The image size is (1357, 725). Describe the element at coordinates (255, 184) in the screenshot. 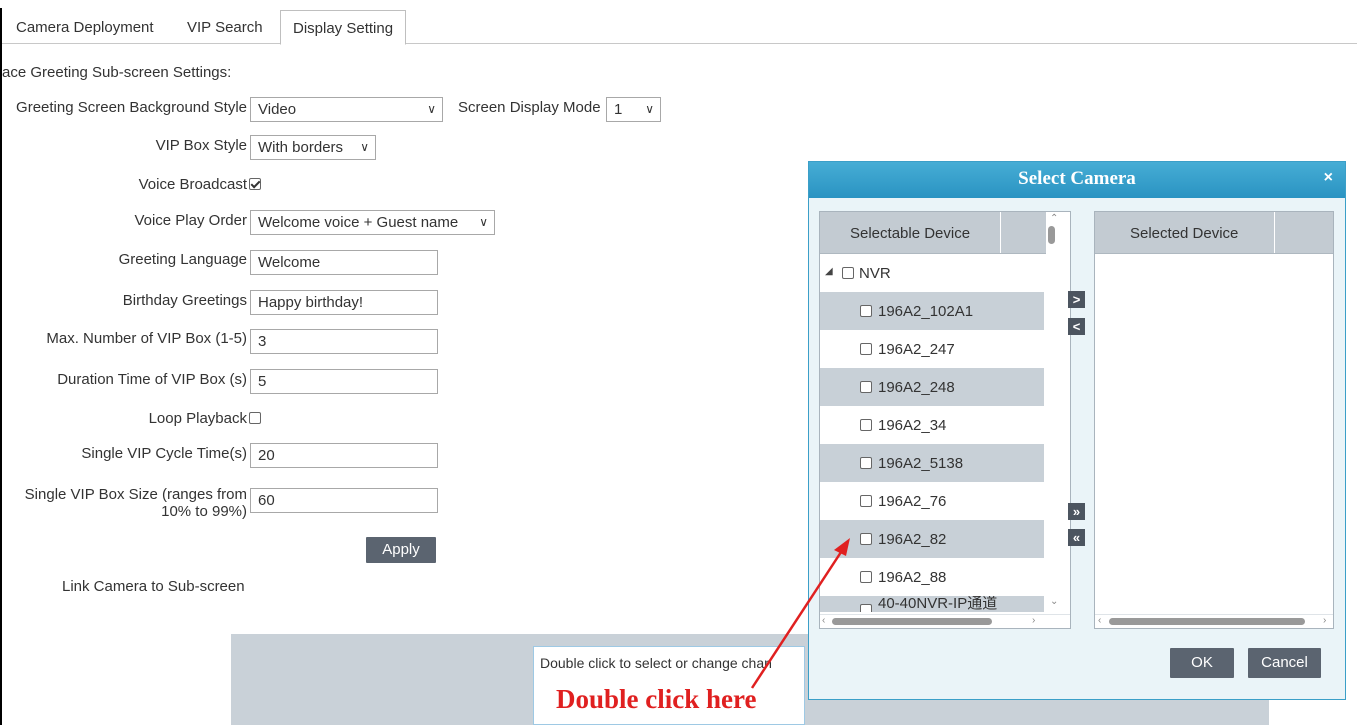

I see `voice-broadcast-checkbox` at that location.